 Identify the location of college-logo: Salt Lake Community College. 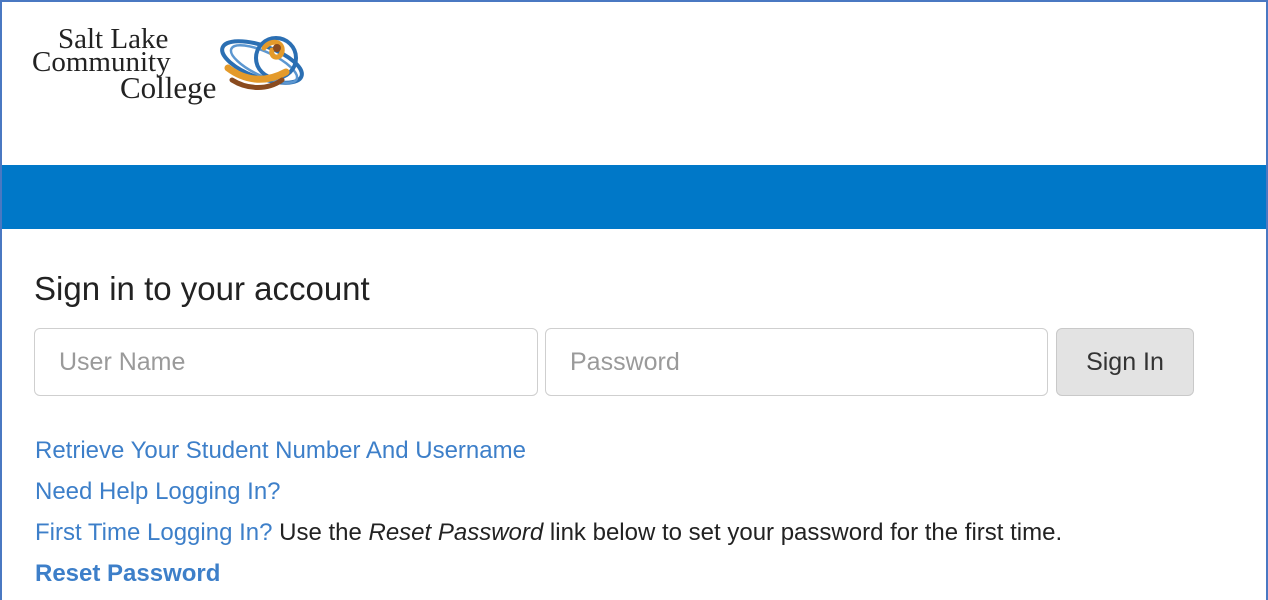
(175, 81).